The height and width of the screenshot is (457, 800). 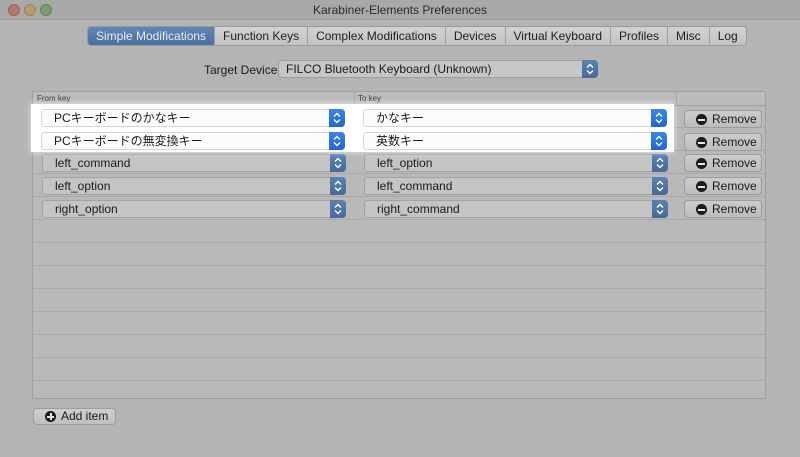 I want to click on plus-circle-icon, so click(x=50, y=416).